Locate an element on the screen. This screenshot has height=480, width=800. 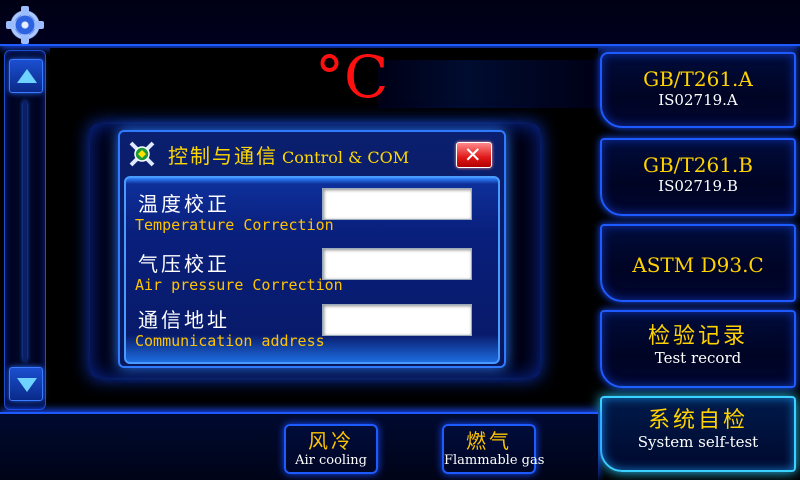
air-pressure-correction-input is located at coordinates (397, 264).